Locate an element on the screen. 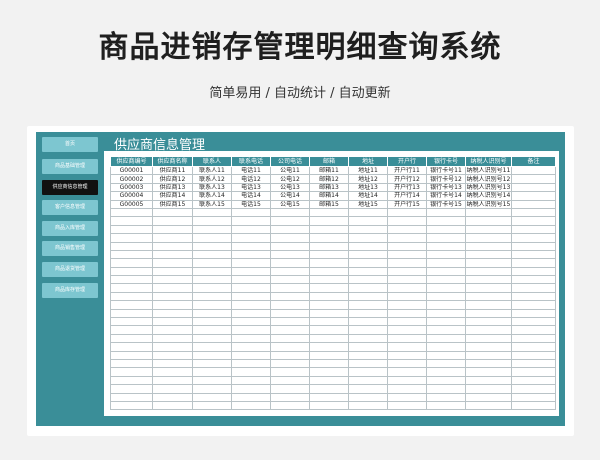 The width and height of the screenshot is (600, 460). sidebar-item-product-basics: 商品基础管理 is located at coordinates (70, 166).